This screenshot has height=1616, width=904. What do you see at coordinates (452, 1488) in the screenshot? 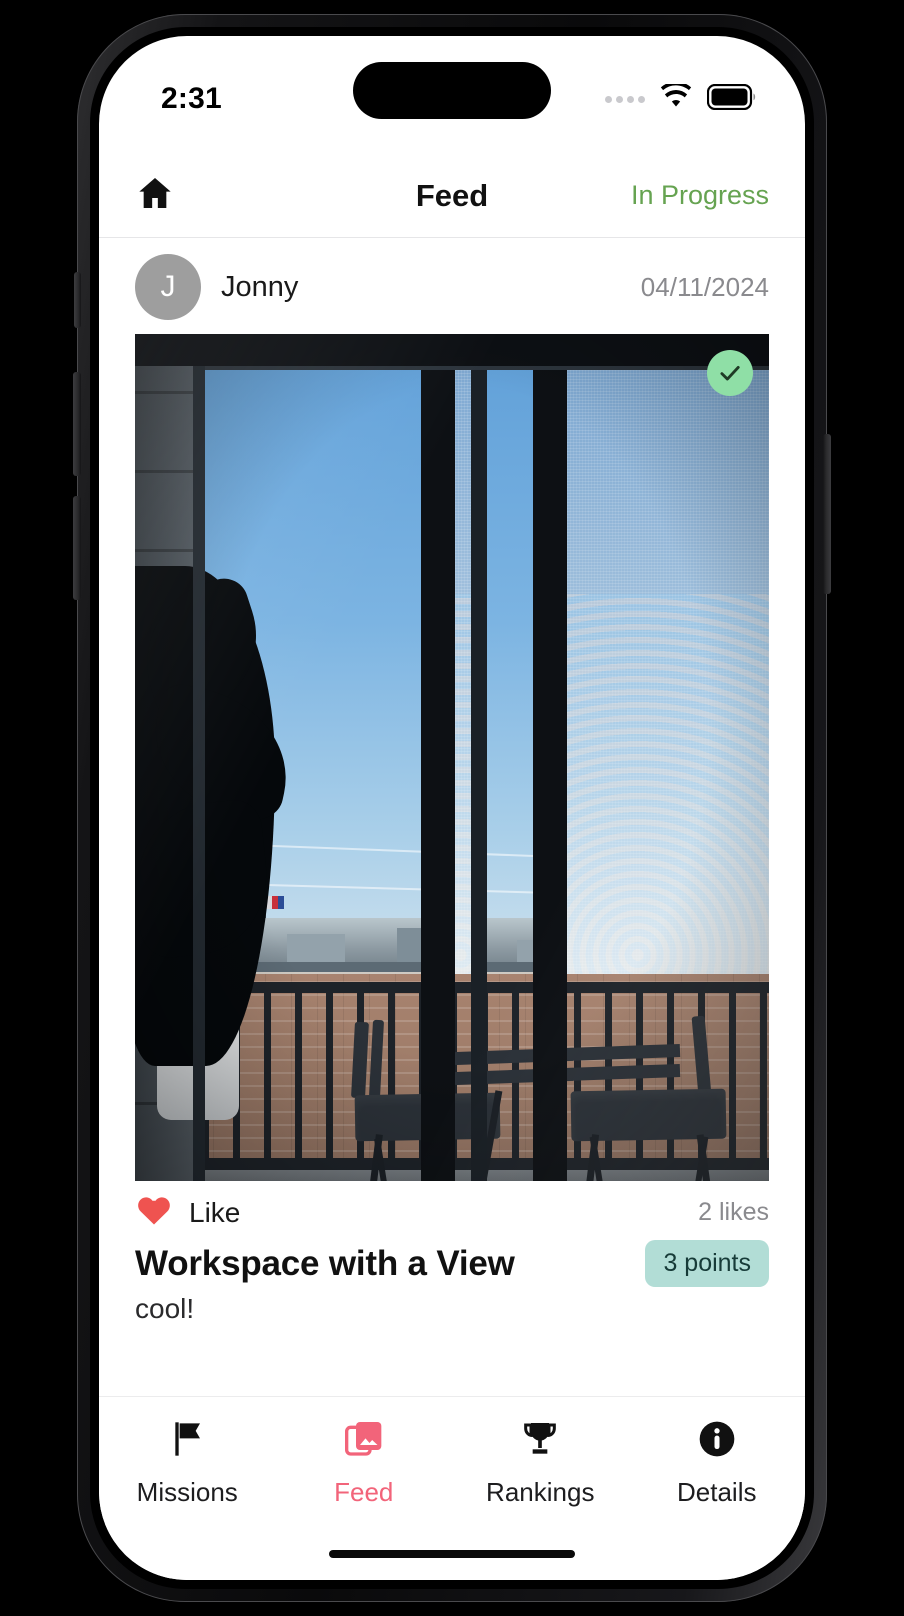
I see `tab-bar: Missions Feed Rankings Details` at bounding box center [452, 1488].